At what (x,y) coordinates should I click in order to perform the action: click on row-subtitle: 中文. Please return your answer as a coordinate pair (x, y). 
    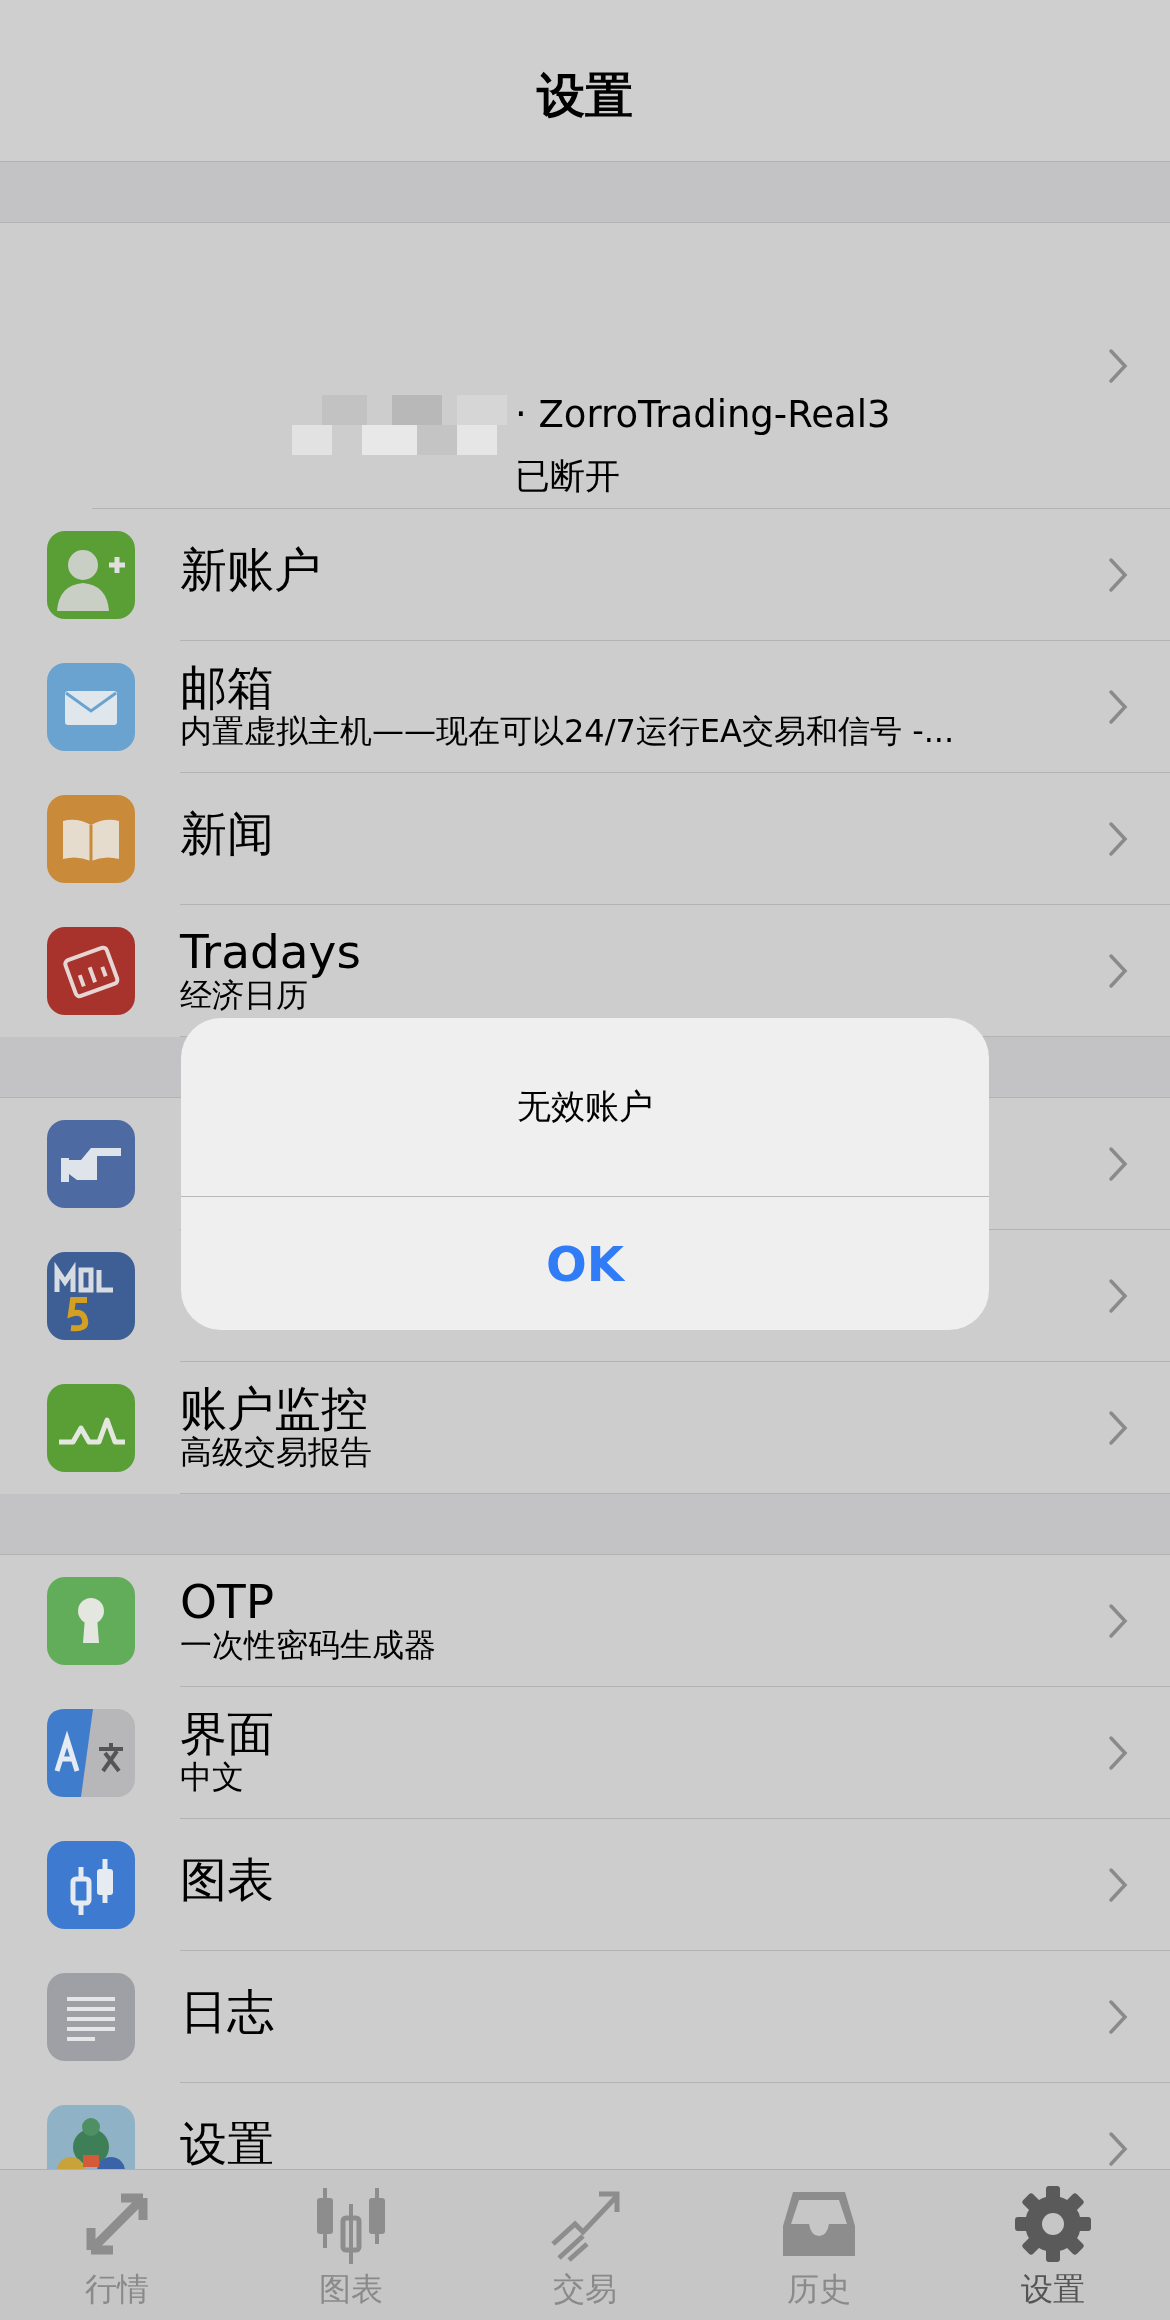
    Looking at the image, I should click on (212, 1777).